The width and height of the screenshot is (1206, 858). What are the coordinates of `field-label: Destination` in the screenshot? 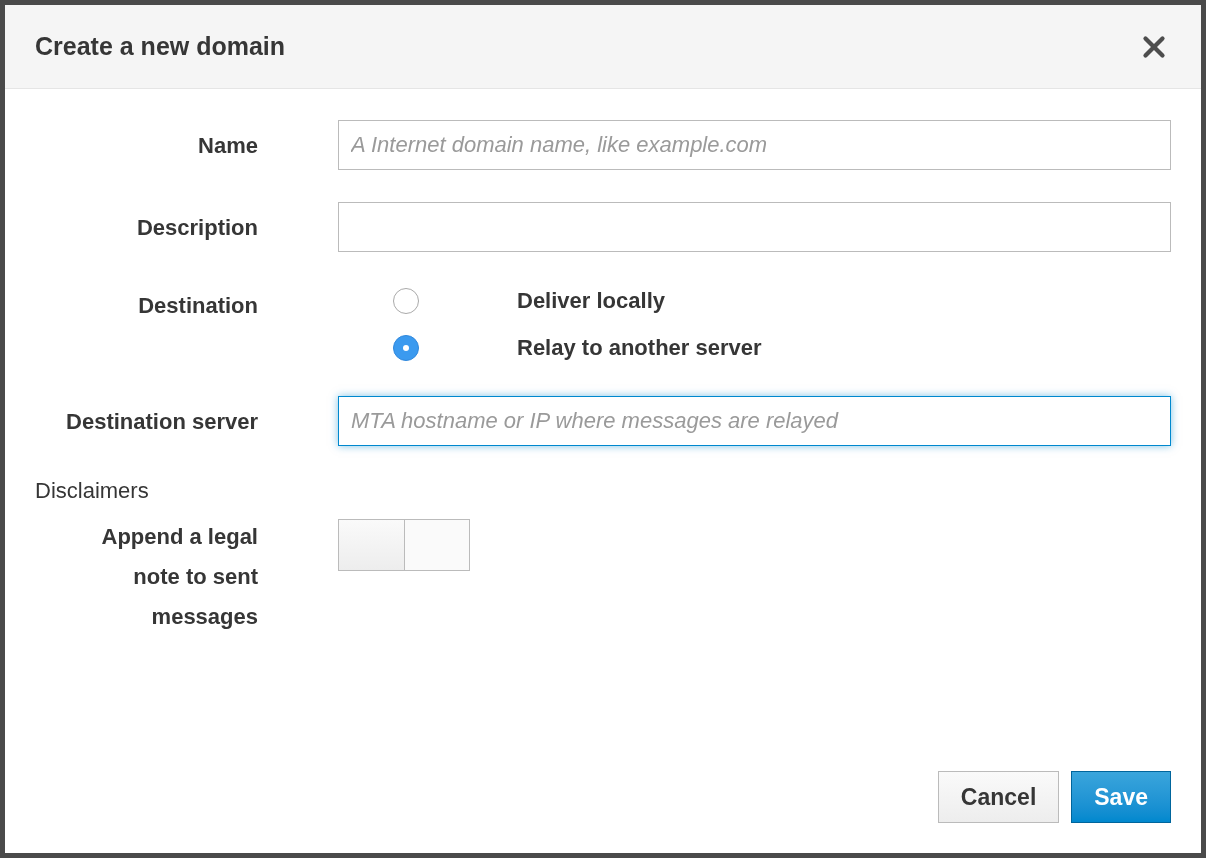 It's located at (198, 305).